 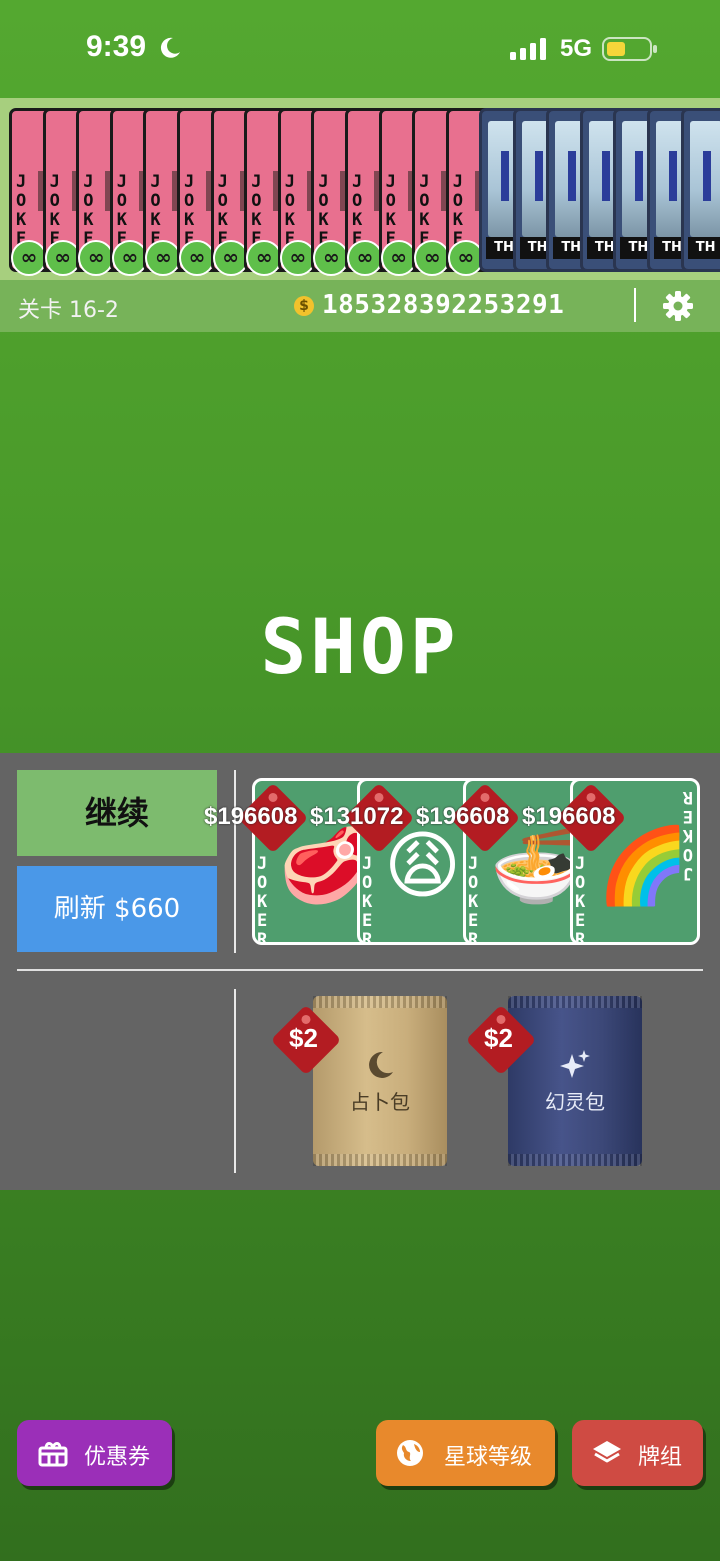 I want to click on coin-icon: $, so click(x=304, y=306).